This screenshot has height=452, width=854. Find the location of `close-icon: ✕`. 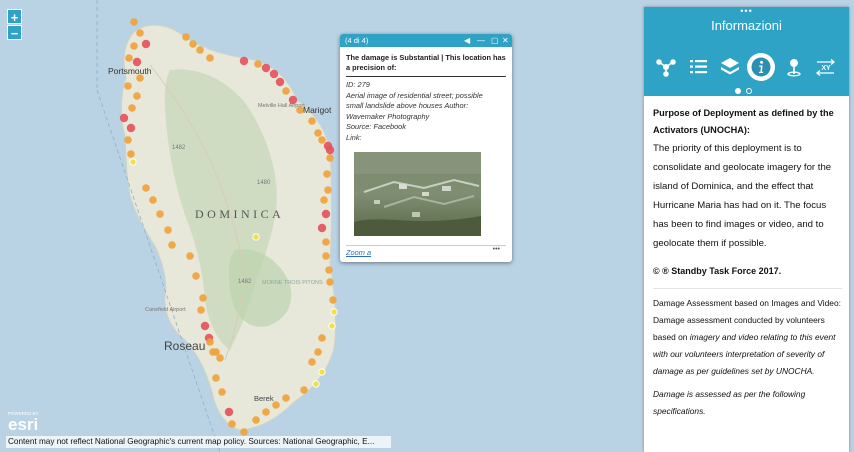

close-icon: ✕ is located at coordinates (505, 40).